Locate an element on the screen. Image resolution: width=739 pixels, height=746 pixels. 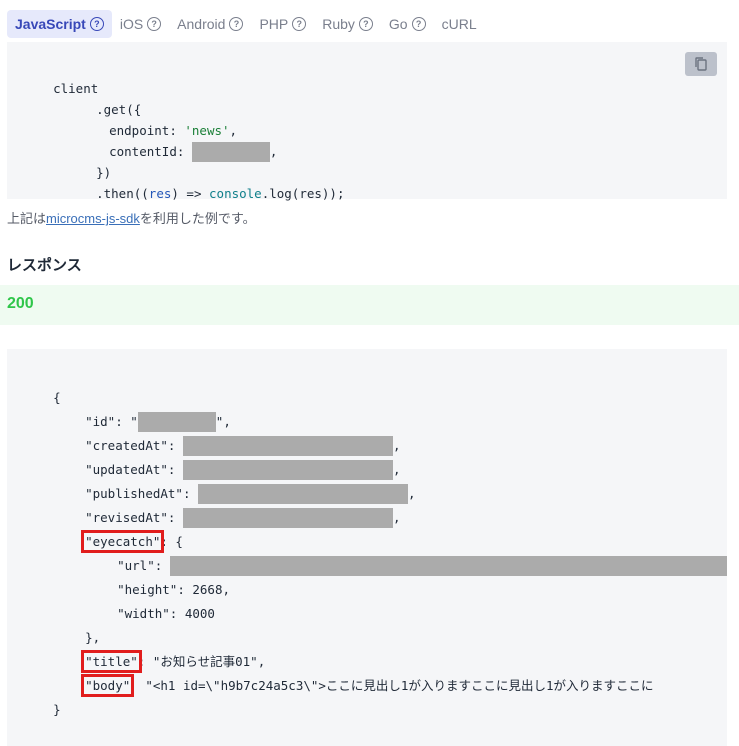
code-line: "id": " ", is located at coordinates (143, 412).